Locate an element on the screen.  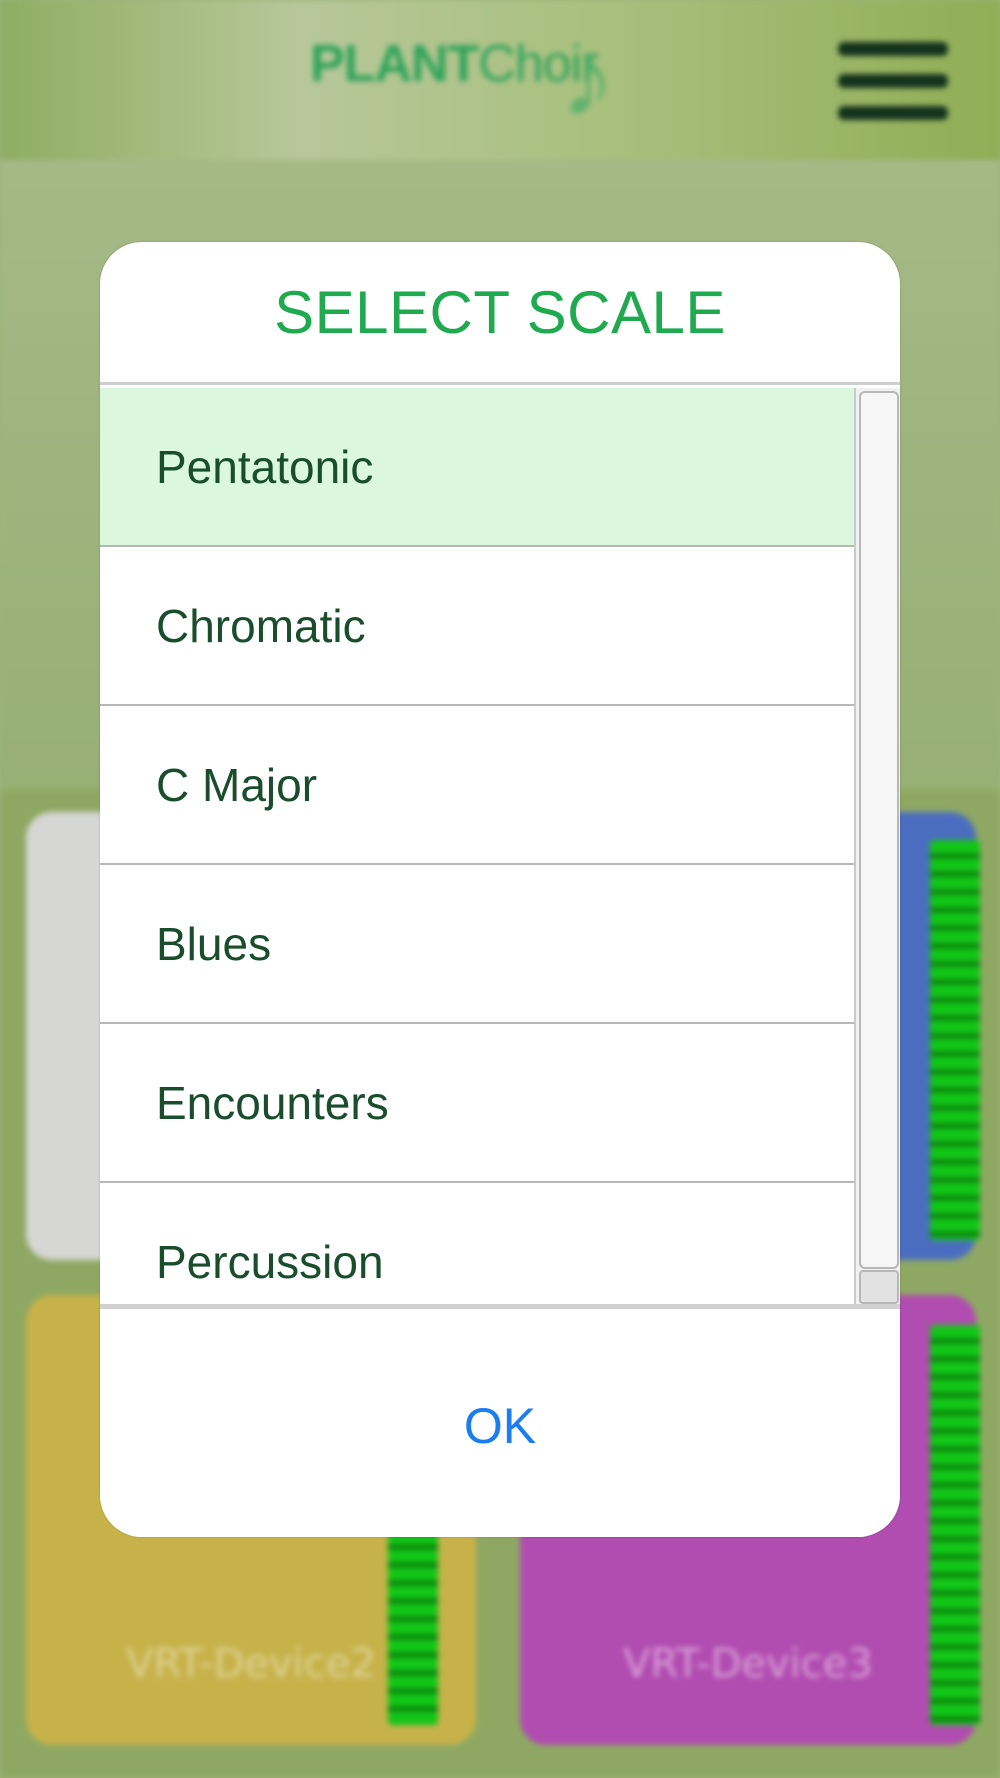
device-label: VRT-Device3 is located at coordinates (748, 1664).